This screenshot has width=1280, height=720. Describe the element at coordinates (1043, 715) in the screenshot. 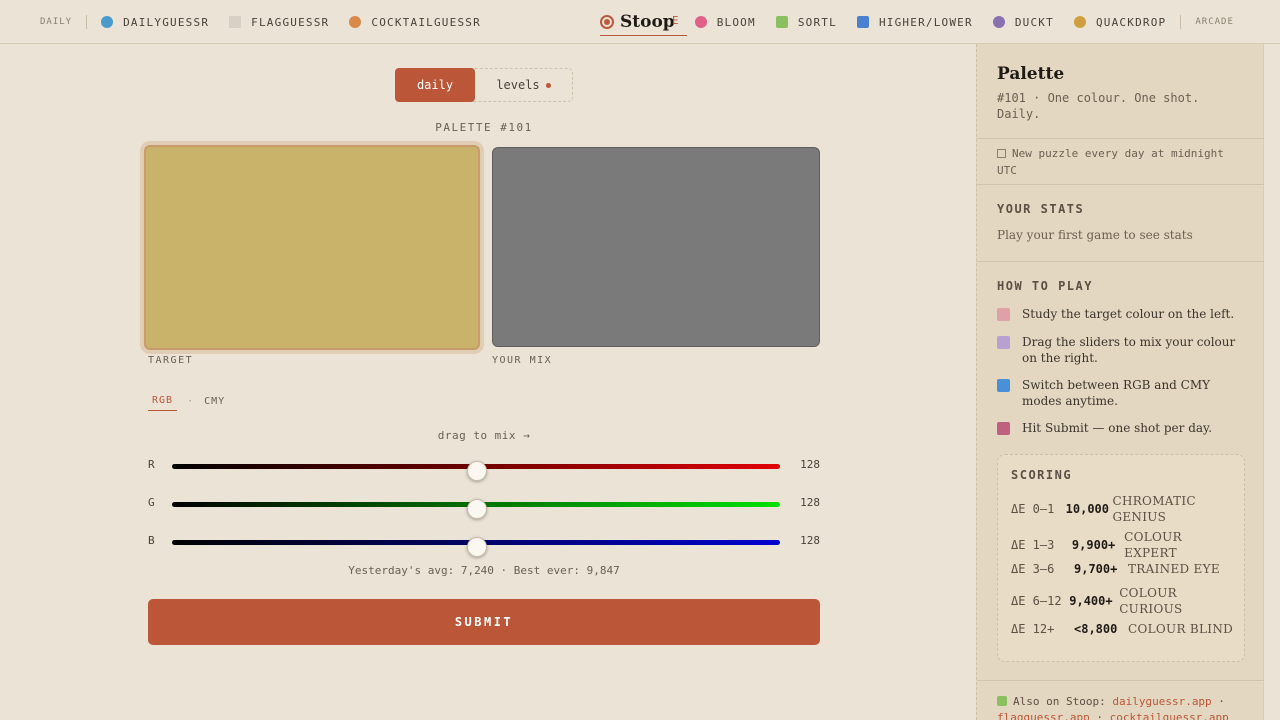

I see `also-link-flagguessr: flagguessr.app` at that location.